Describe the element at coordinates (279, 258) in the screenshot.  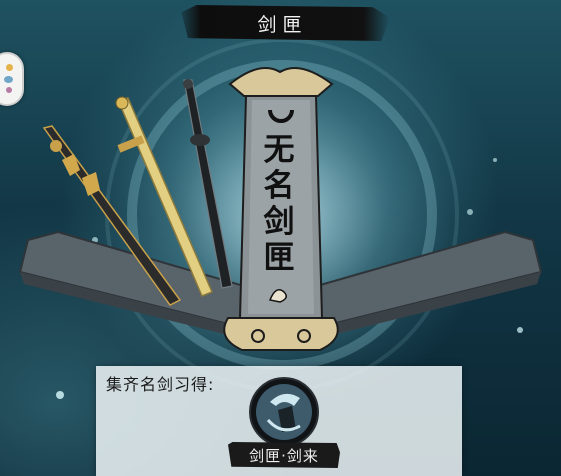
I see `stele-char-4: 匣` at that location.